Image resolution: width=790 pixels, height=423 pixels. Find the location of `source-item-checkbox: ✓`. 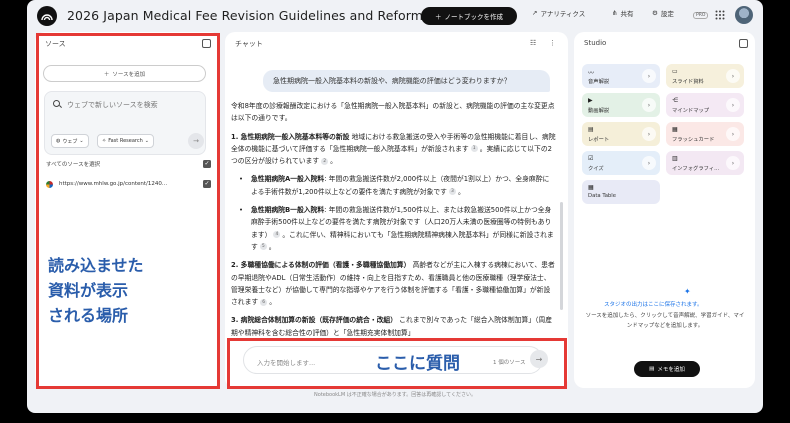

source-item-checkbox: ✓ is located at coordinates (207, 184).